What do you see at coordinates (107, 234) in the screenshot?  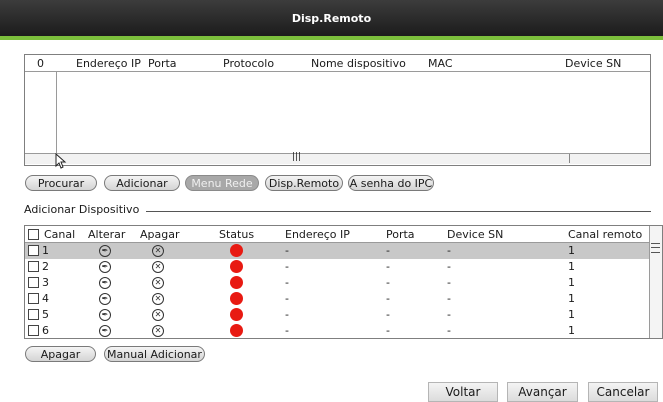 I see `column-header-alterar: Alterar` at bounding box center [107, 234].